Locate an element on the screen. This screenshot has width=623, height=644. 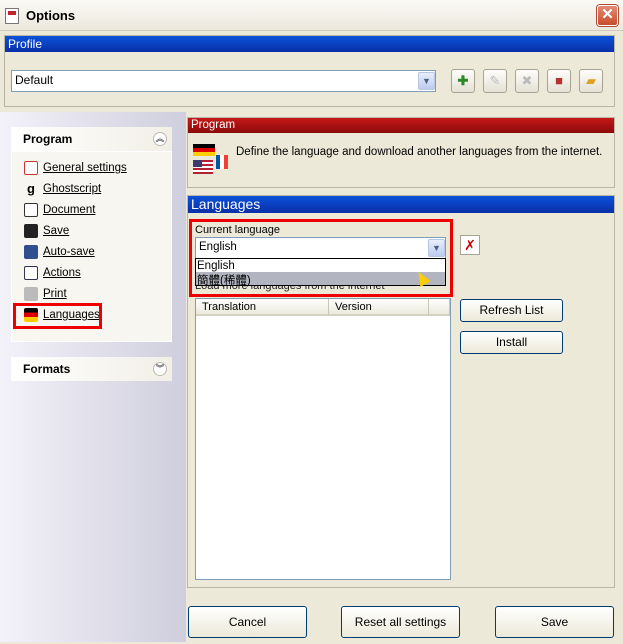
languages-highlight-box is located at coordinates (57, 316).